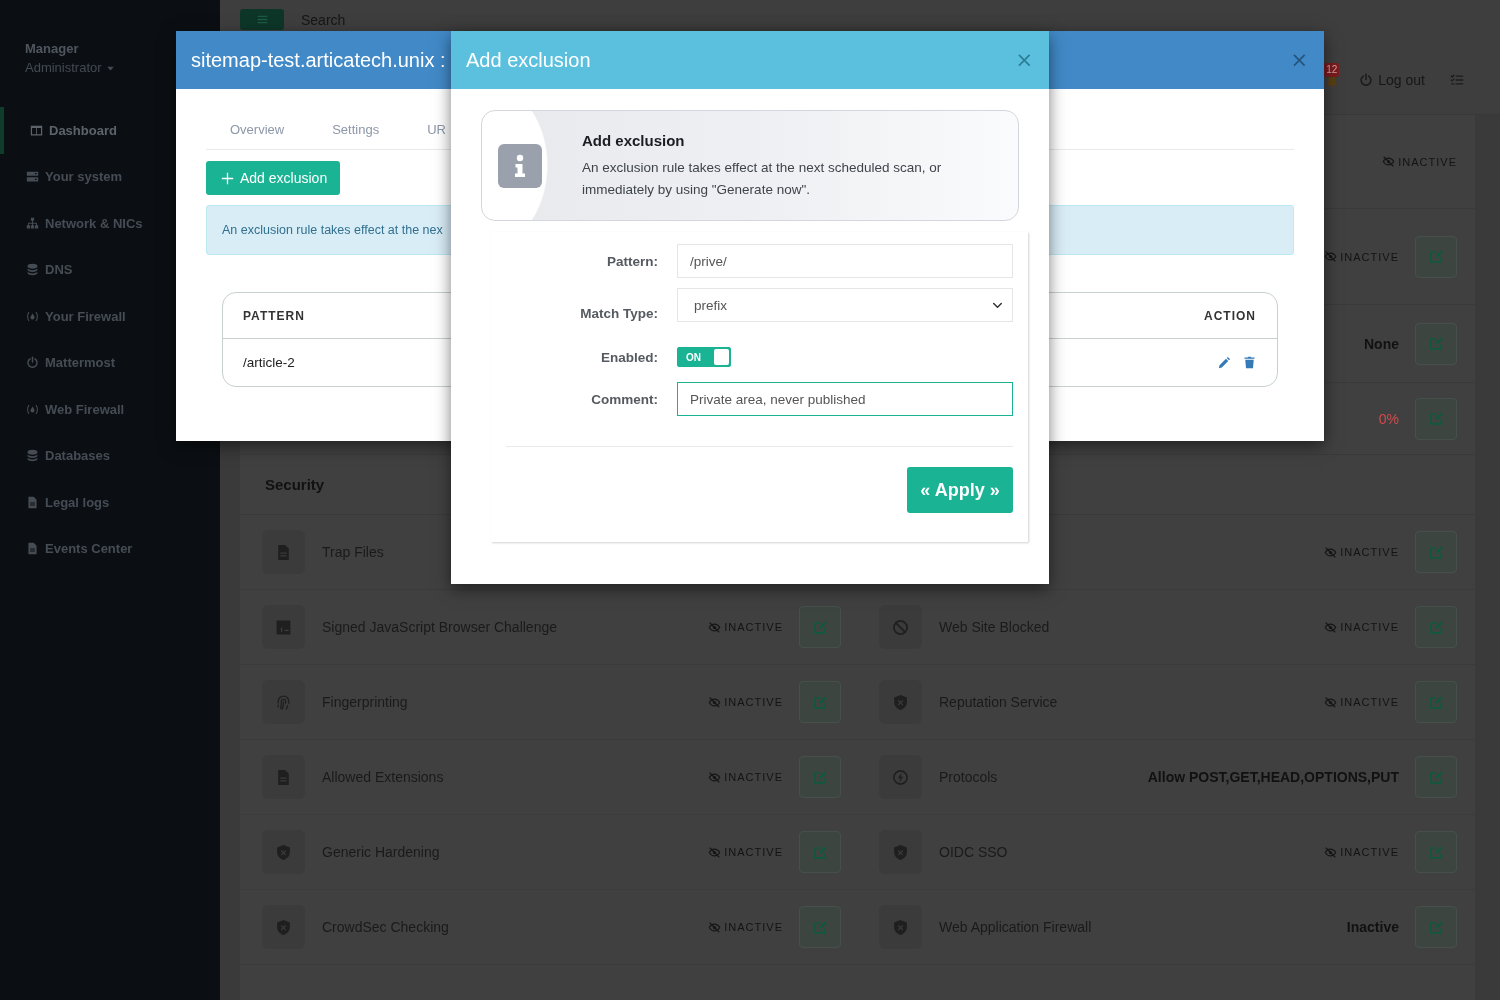 Image resolution: width=1500 pixels, height=1000 pixels. Describe the element at coordinates (85, 362) in the screenshot. I see `sidebar-item: Mattermost` at that location.